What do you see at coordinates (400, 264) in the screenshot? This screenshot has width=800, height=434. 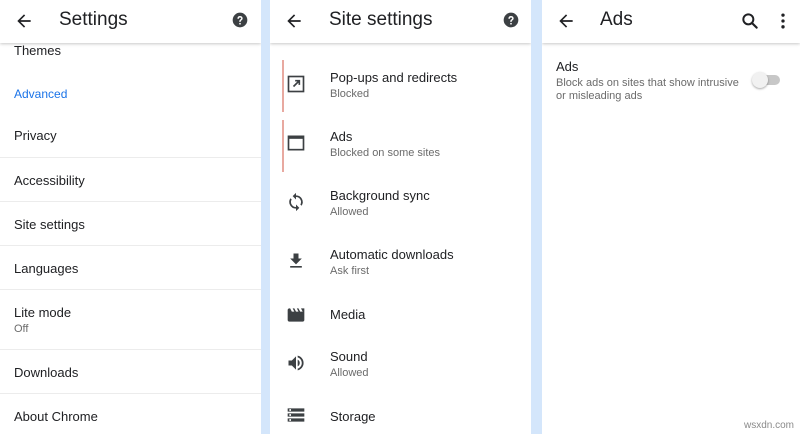 I see `site-setting-automatic-downloads: Automatic downloads Ask first` at bounding box center [400, 264].